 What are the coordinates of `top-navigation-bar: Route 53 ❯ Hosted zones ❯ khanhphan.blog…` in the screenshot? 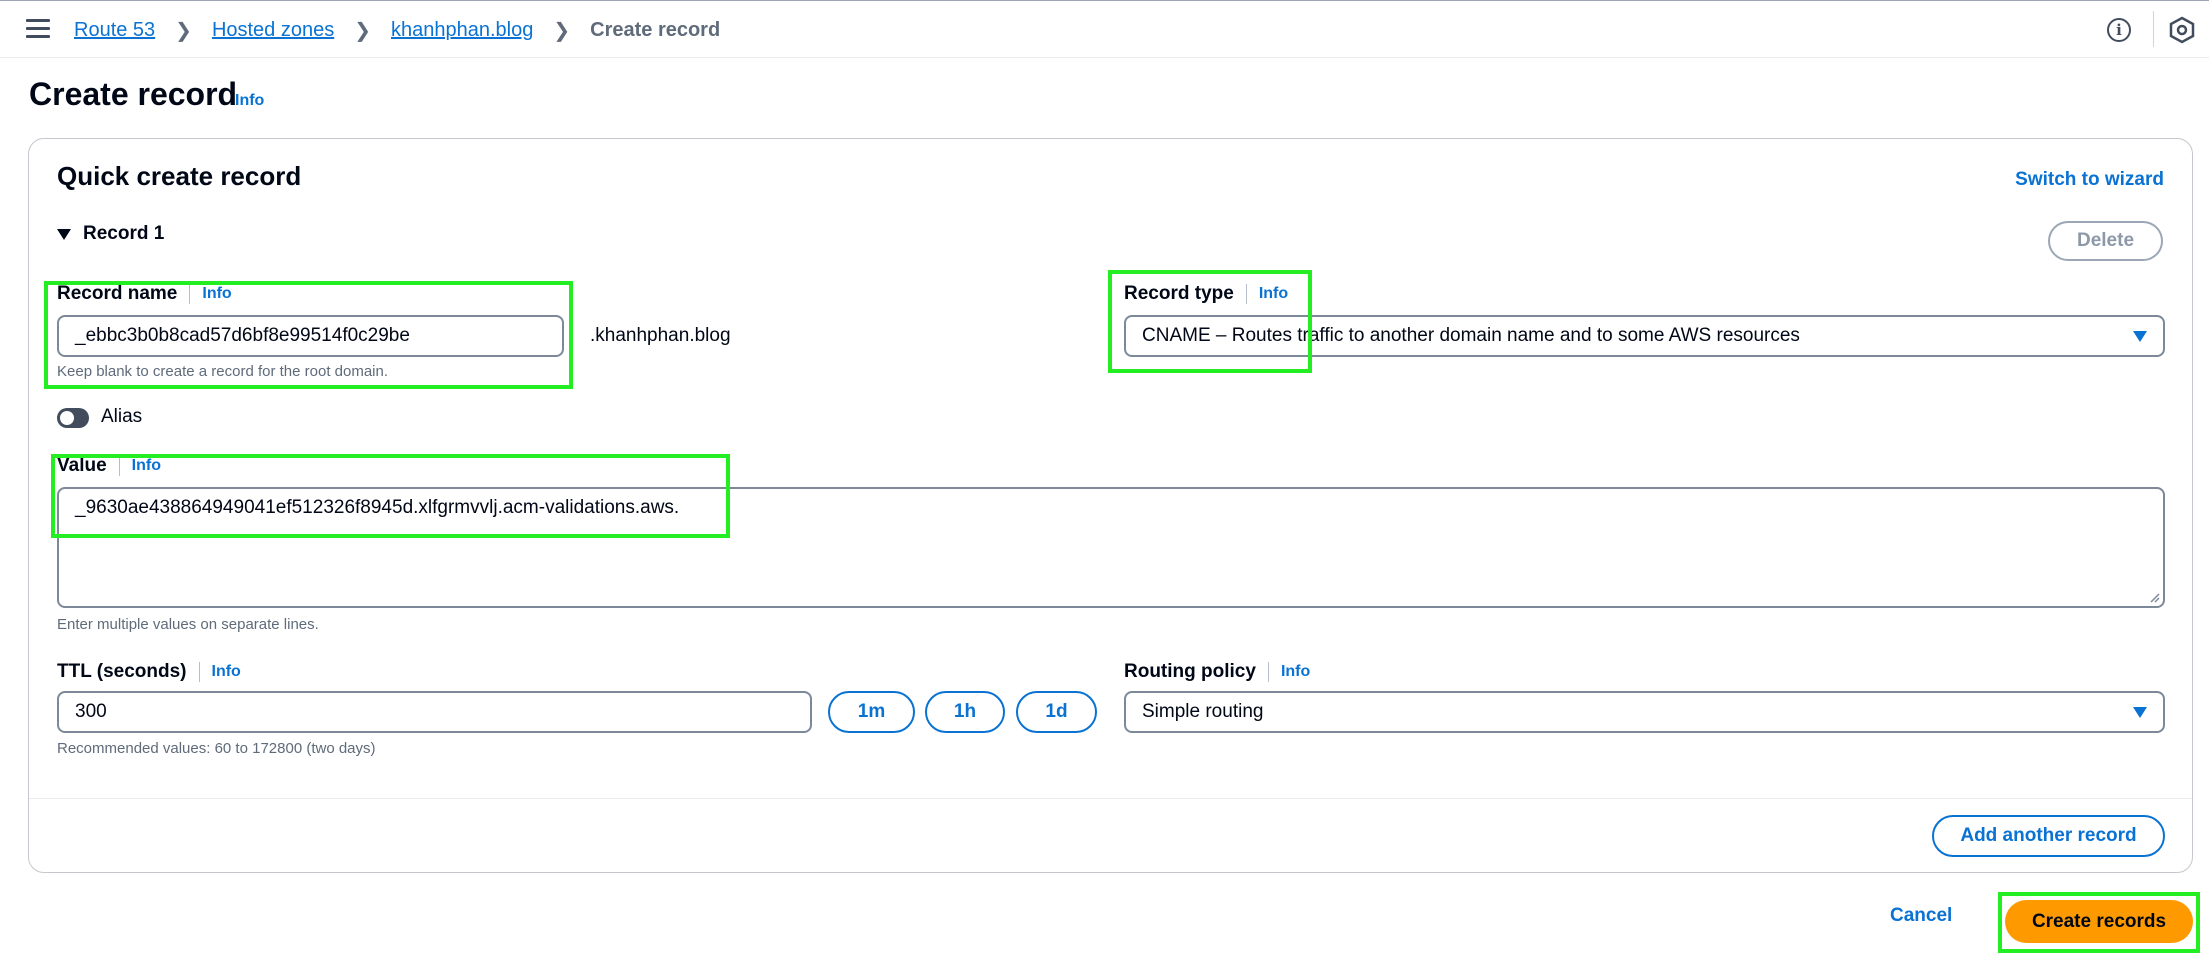 It's located at (1104, 29).